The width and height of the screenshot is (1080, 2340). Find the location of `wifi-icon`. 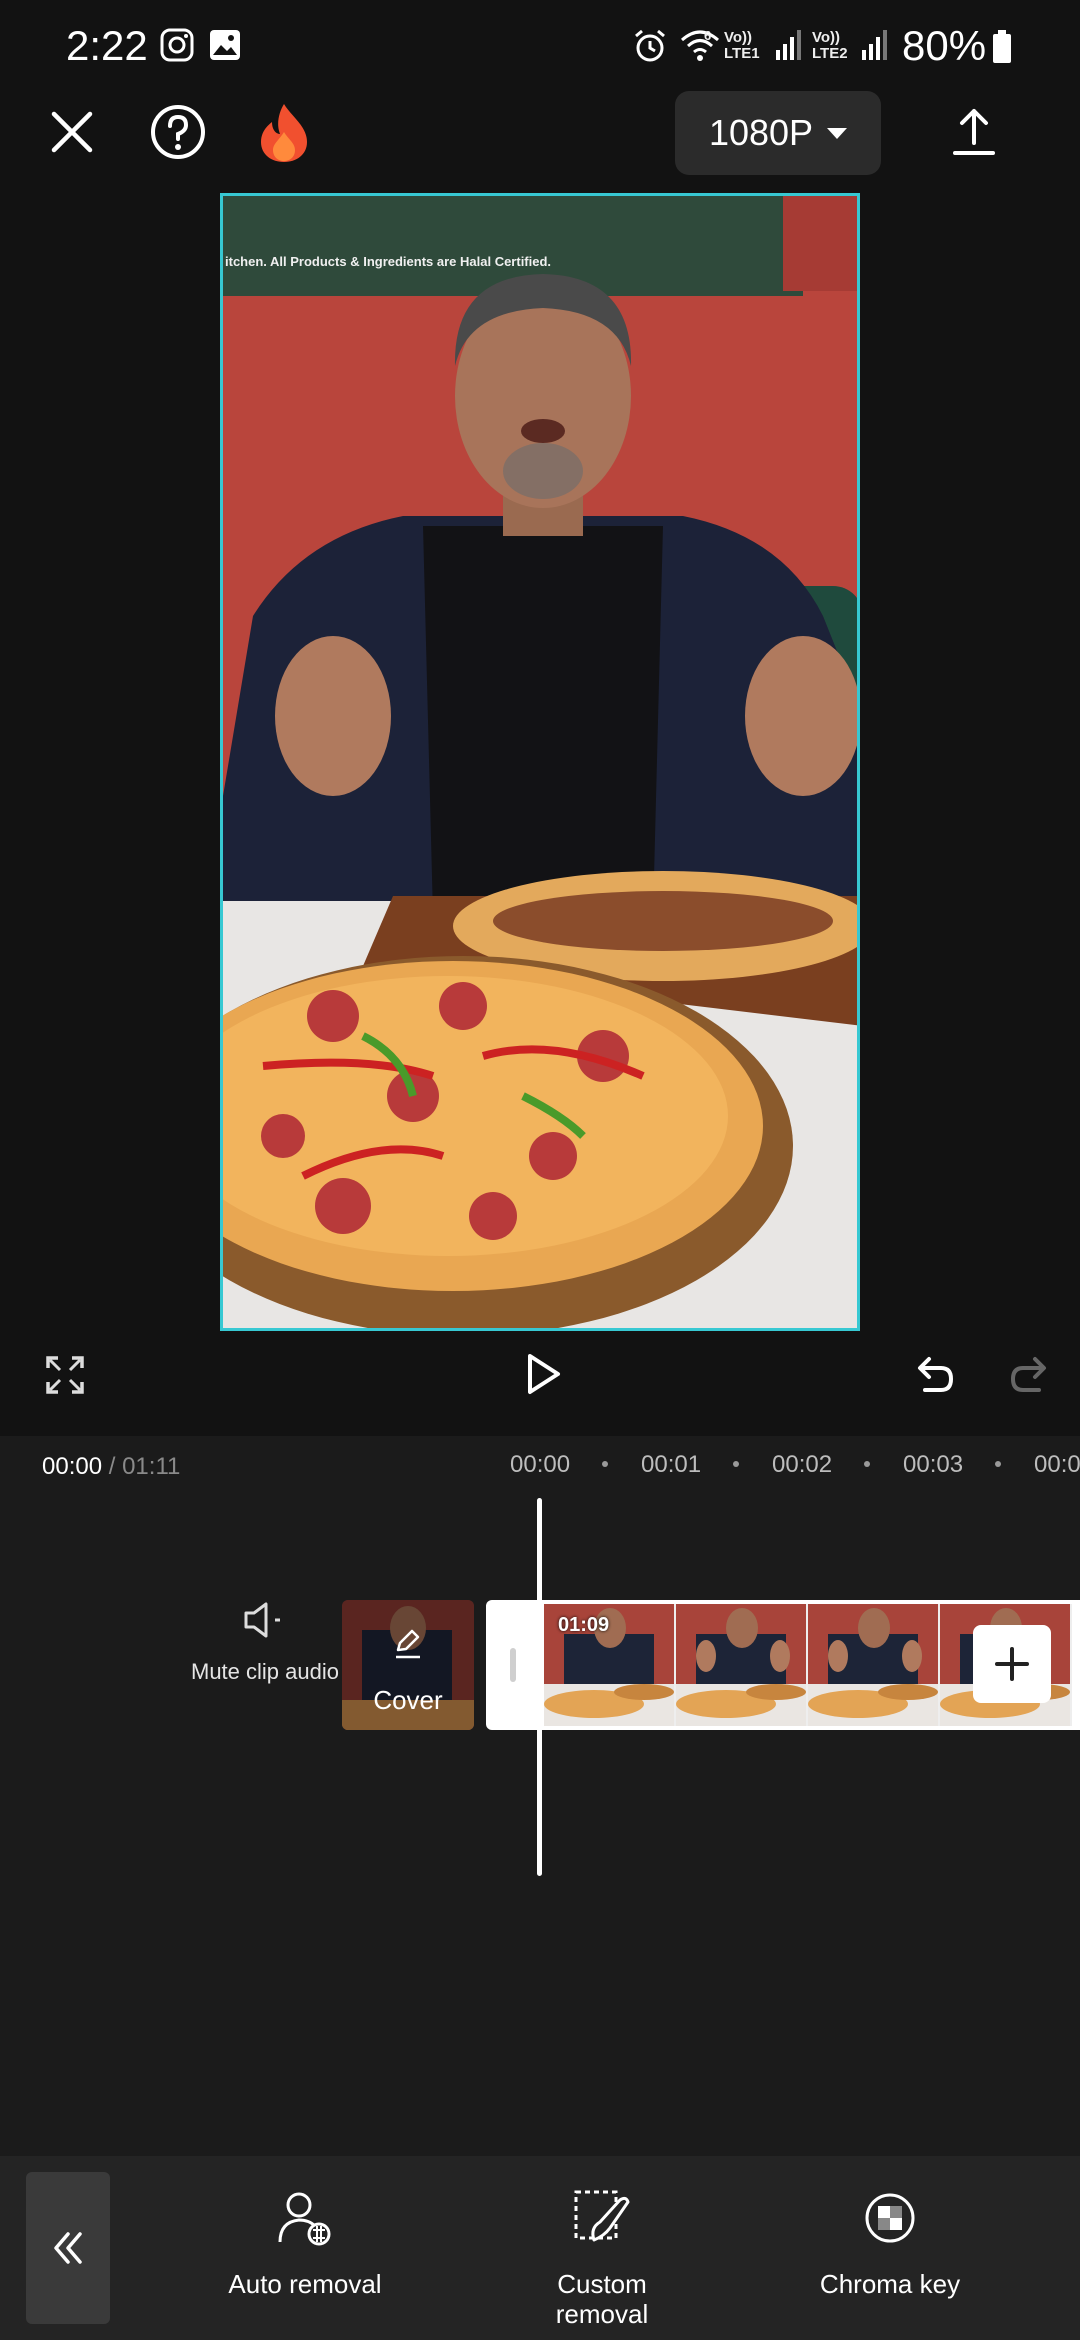

wifi-icon is located at coordinates (700, 45).